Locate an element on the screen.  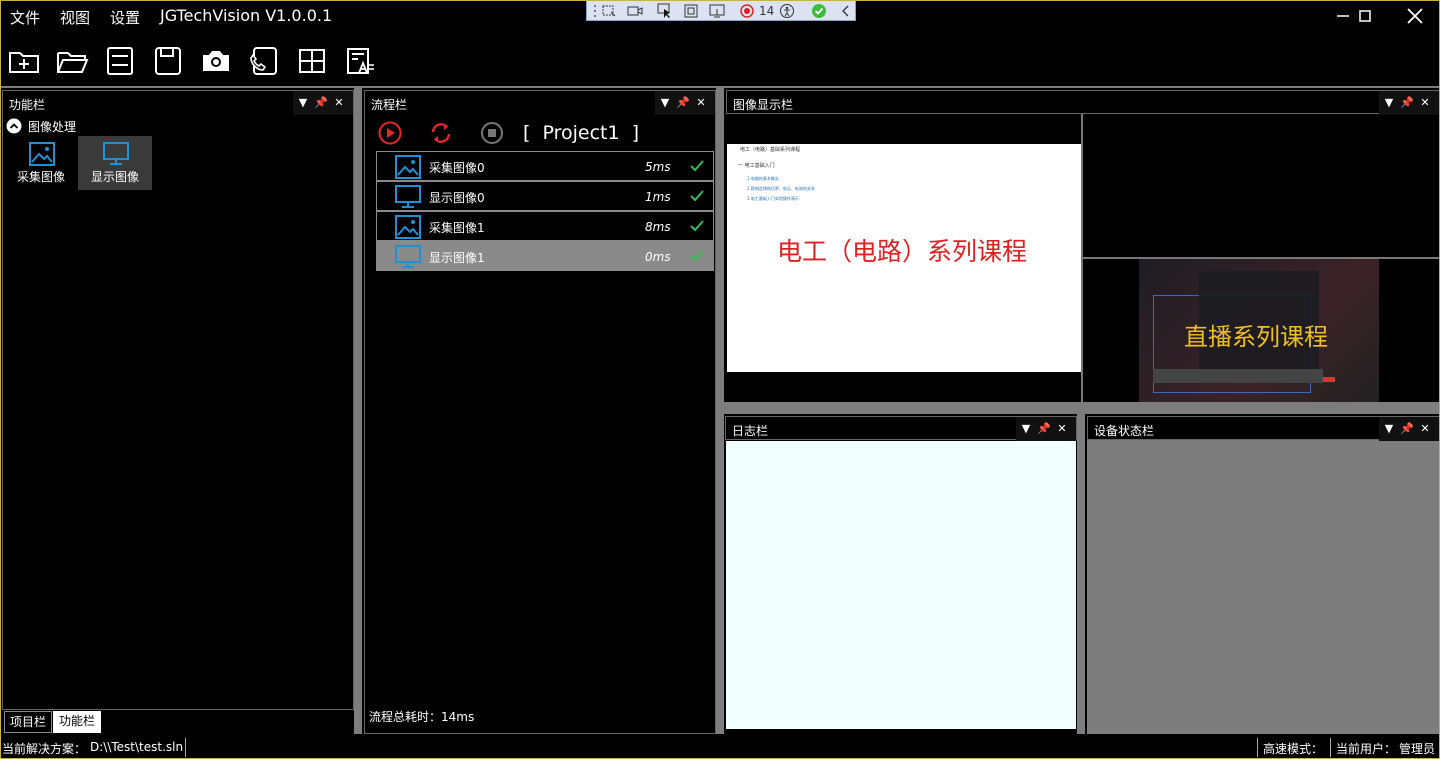
splitter-bottom is located at coordinates (1081, 574).